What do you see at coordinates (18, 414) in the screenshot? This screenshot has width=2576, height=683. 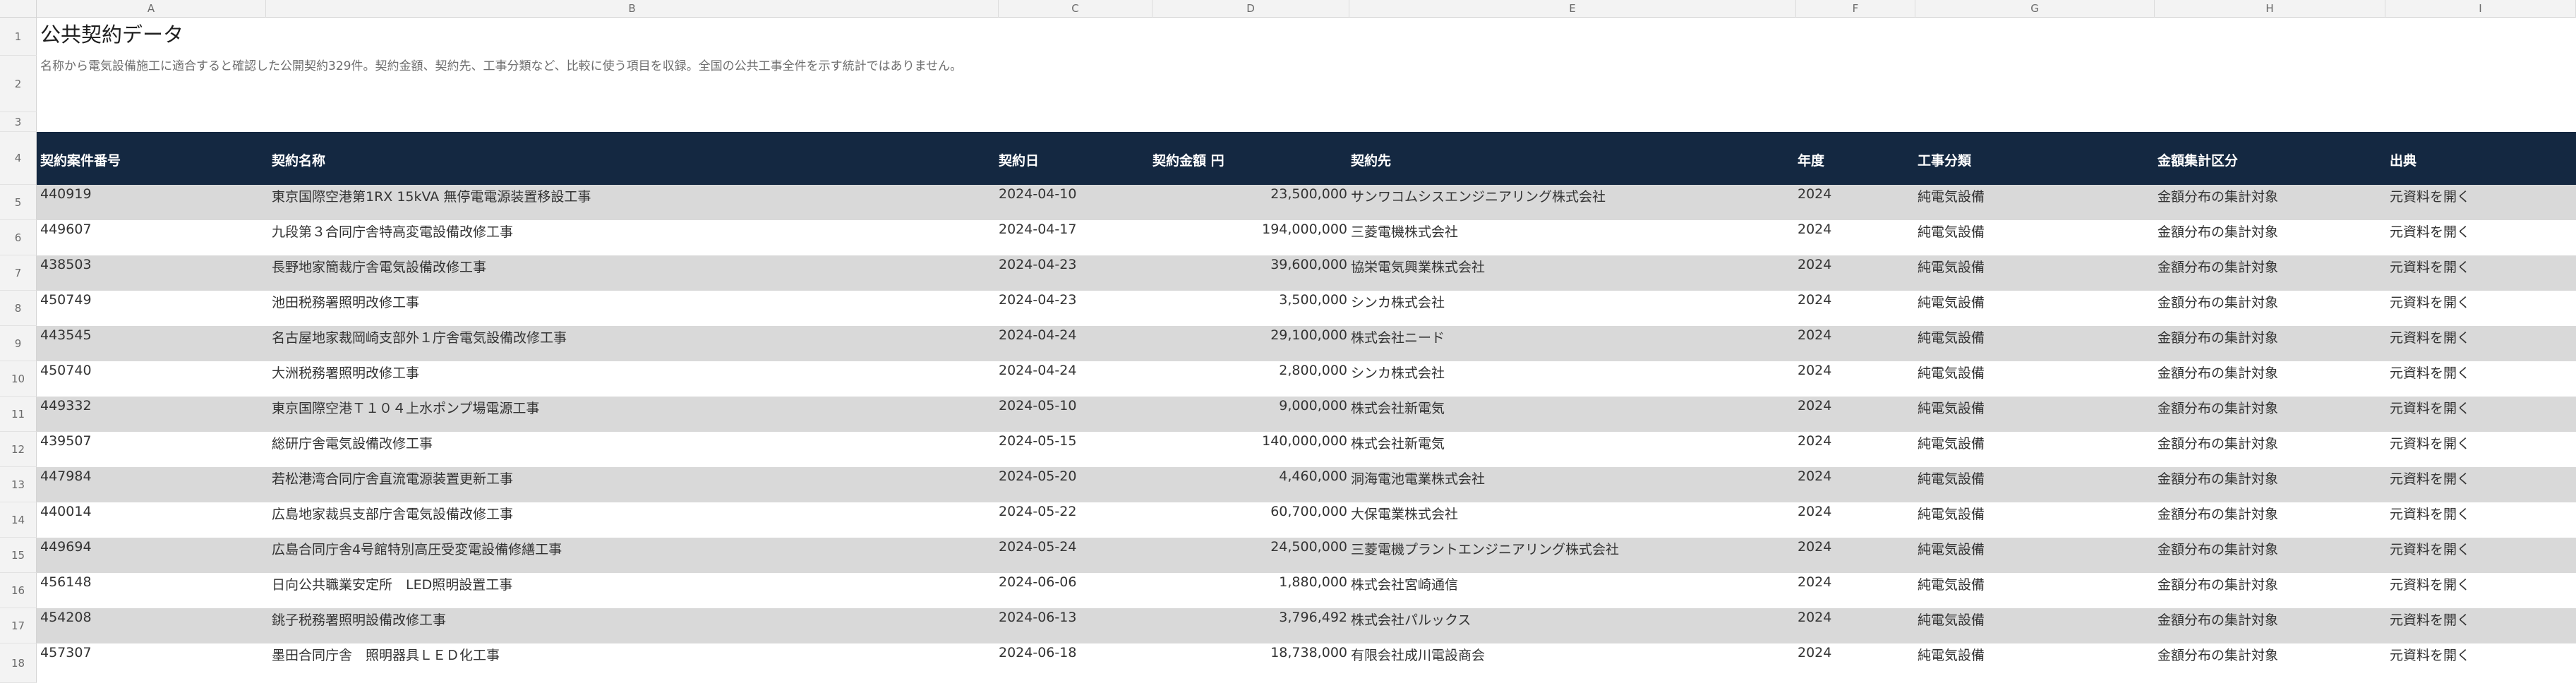 I see `row-header-11: 11` at bounding box center [18, 414].